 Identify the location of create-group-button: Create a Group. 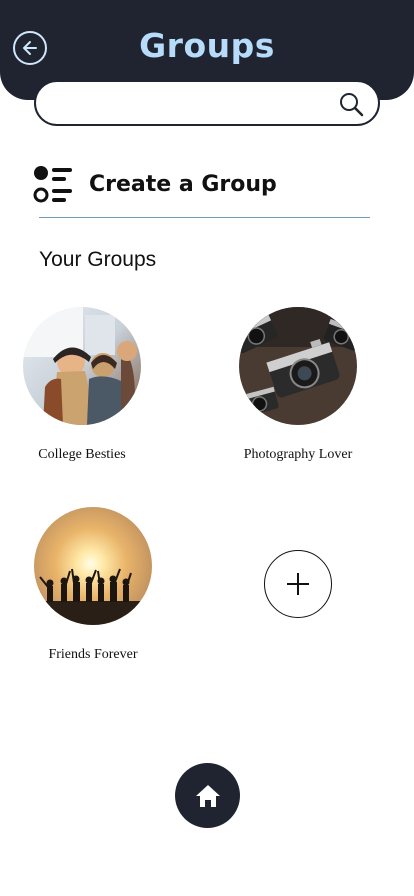
(154, 184).